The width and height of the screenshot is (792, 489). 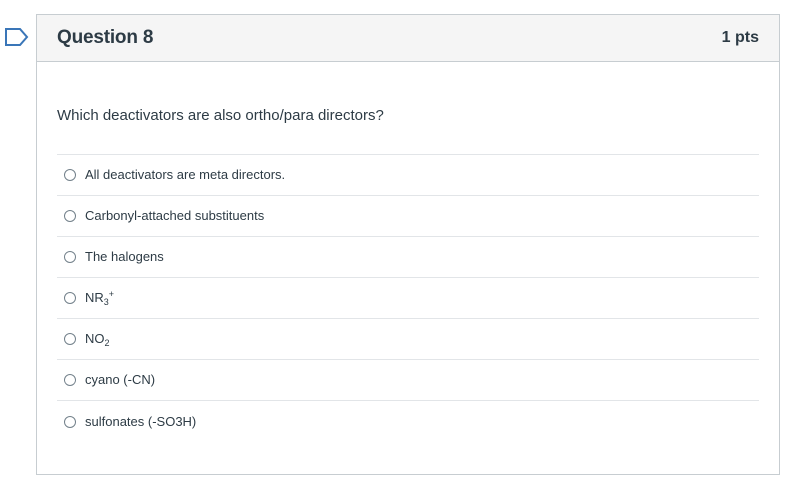 I want to click on answer-option: All deactivators are meta directors., so click(x=408, y=175).